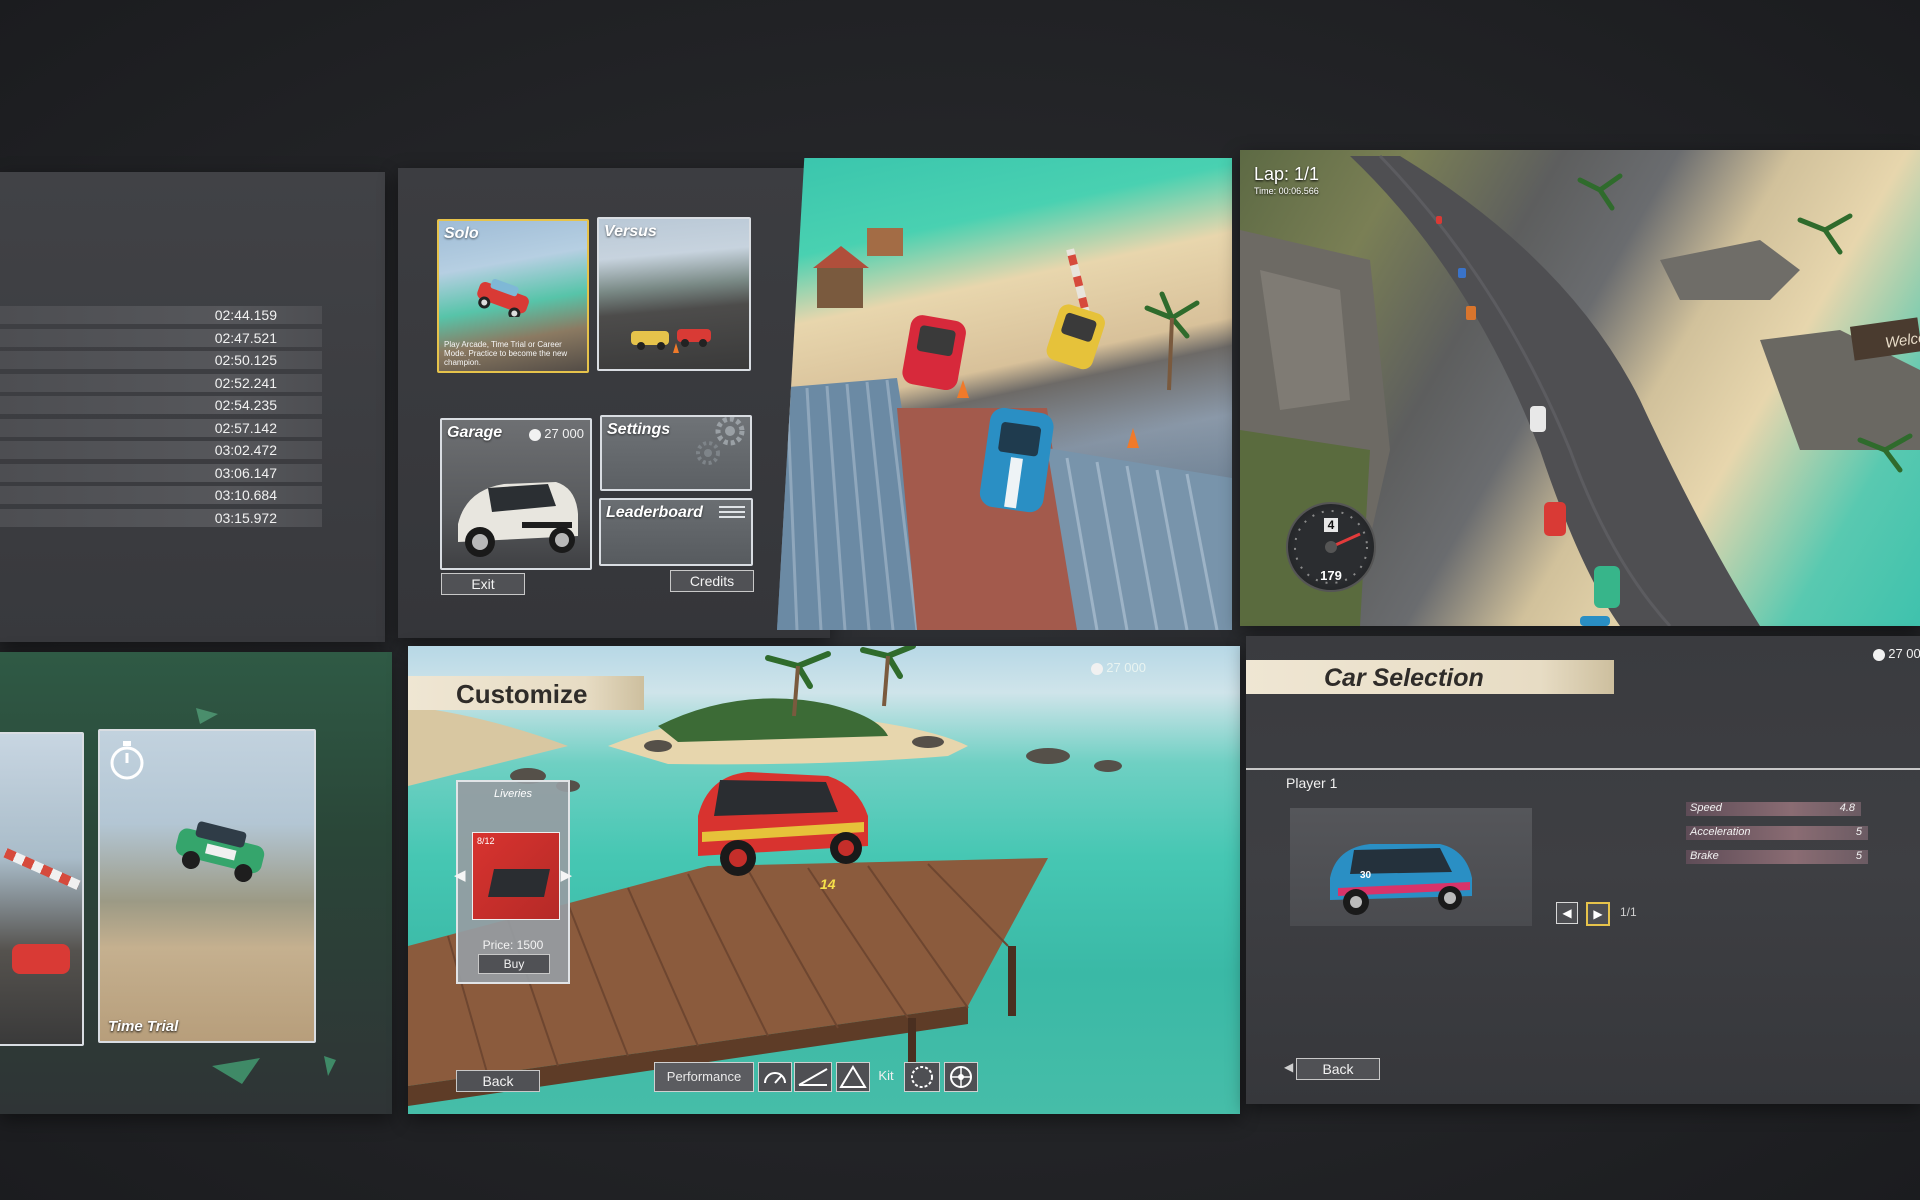 The width and height of the screenshot is (1920, 1200). Describe the element at coordinates (42, 869) in the screenshot. I see `barrier-image` at that location.